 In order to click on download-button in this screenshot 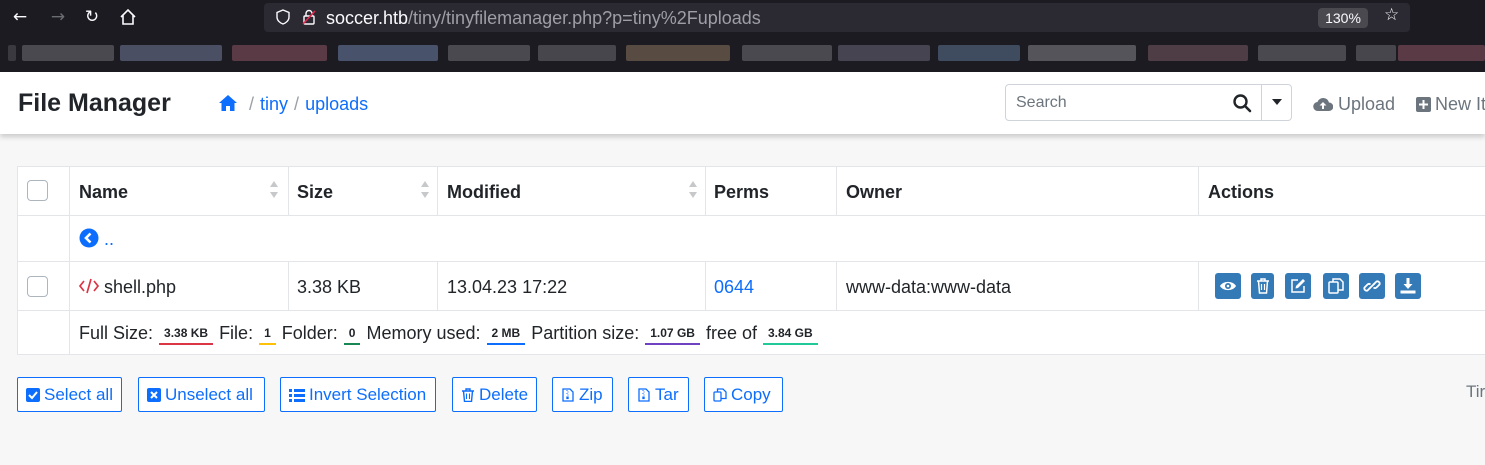, I will do `click(1408, 286)`.